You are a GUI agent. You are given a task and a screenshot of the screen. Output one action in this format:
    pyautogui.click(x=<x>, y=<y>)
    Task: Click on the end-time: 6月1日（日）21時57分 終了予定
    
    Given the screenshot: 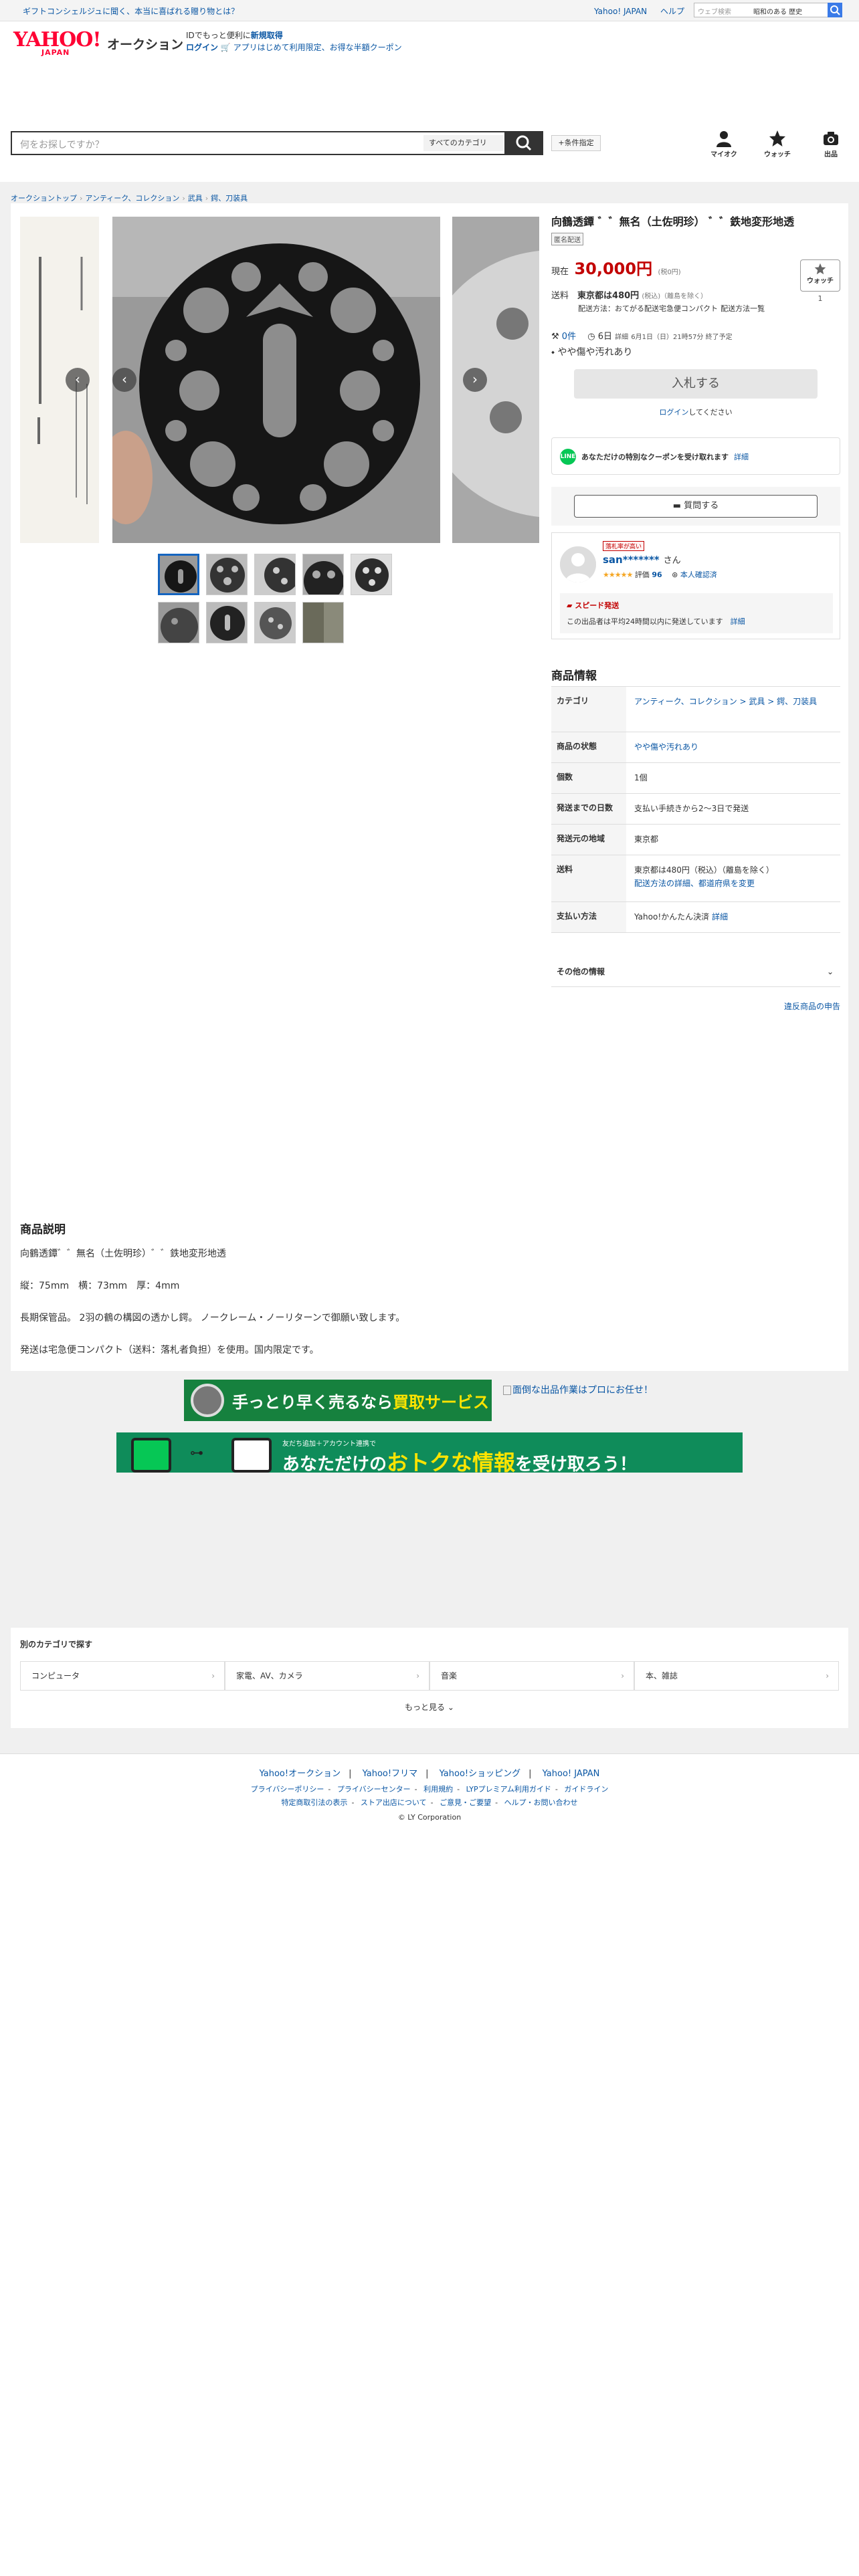 What is the action you would take?
    pyautogui.click(x=682, y=338)
    